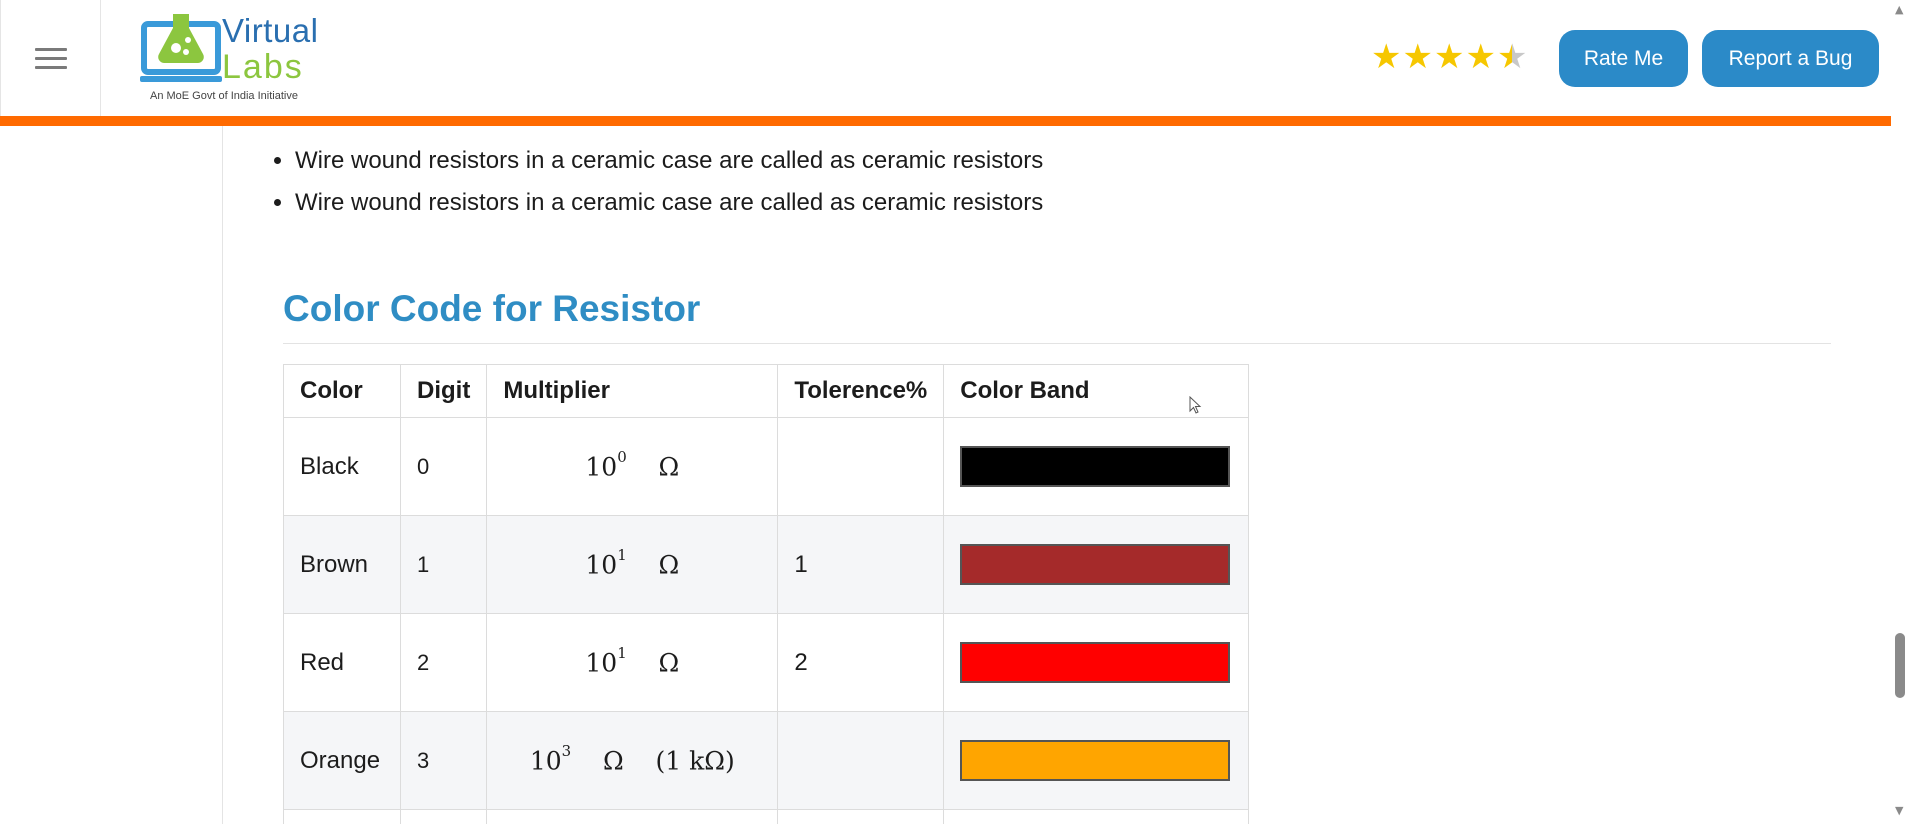  I want to click on table-row: Black 0 100 Ω, so click(766, 466).